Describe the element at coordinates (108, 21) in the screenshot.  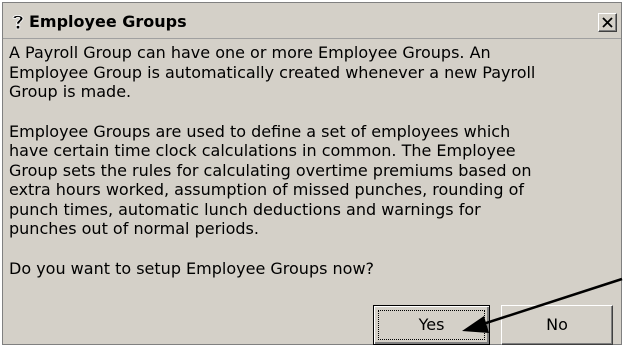
I see `dialog-title: Employee Groups` at that location.